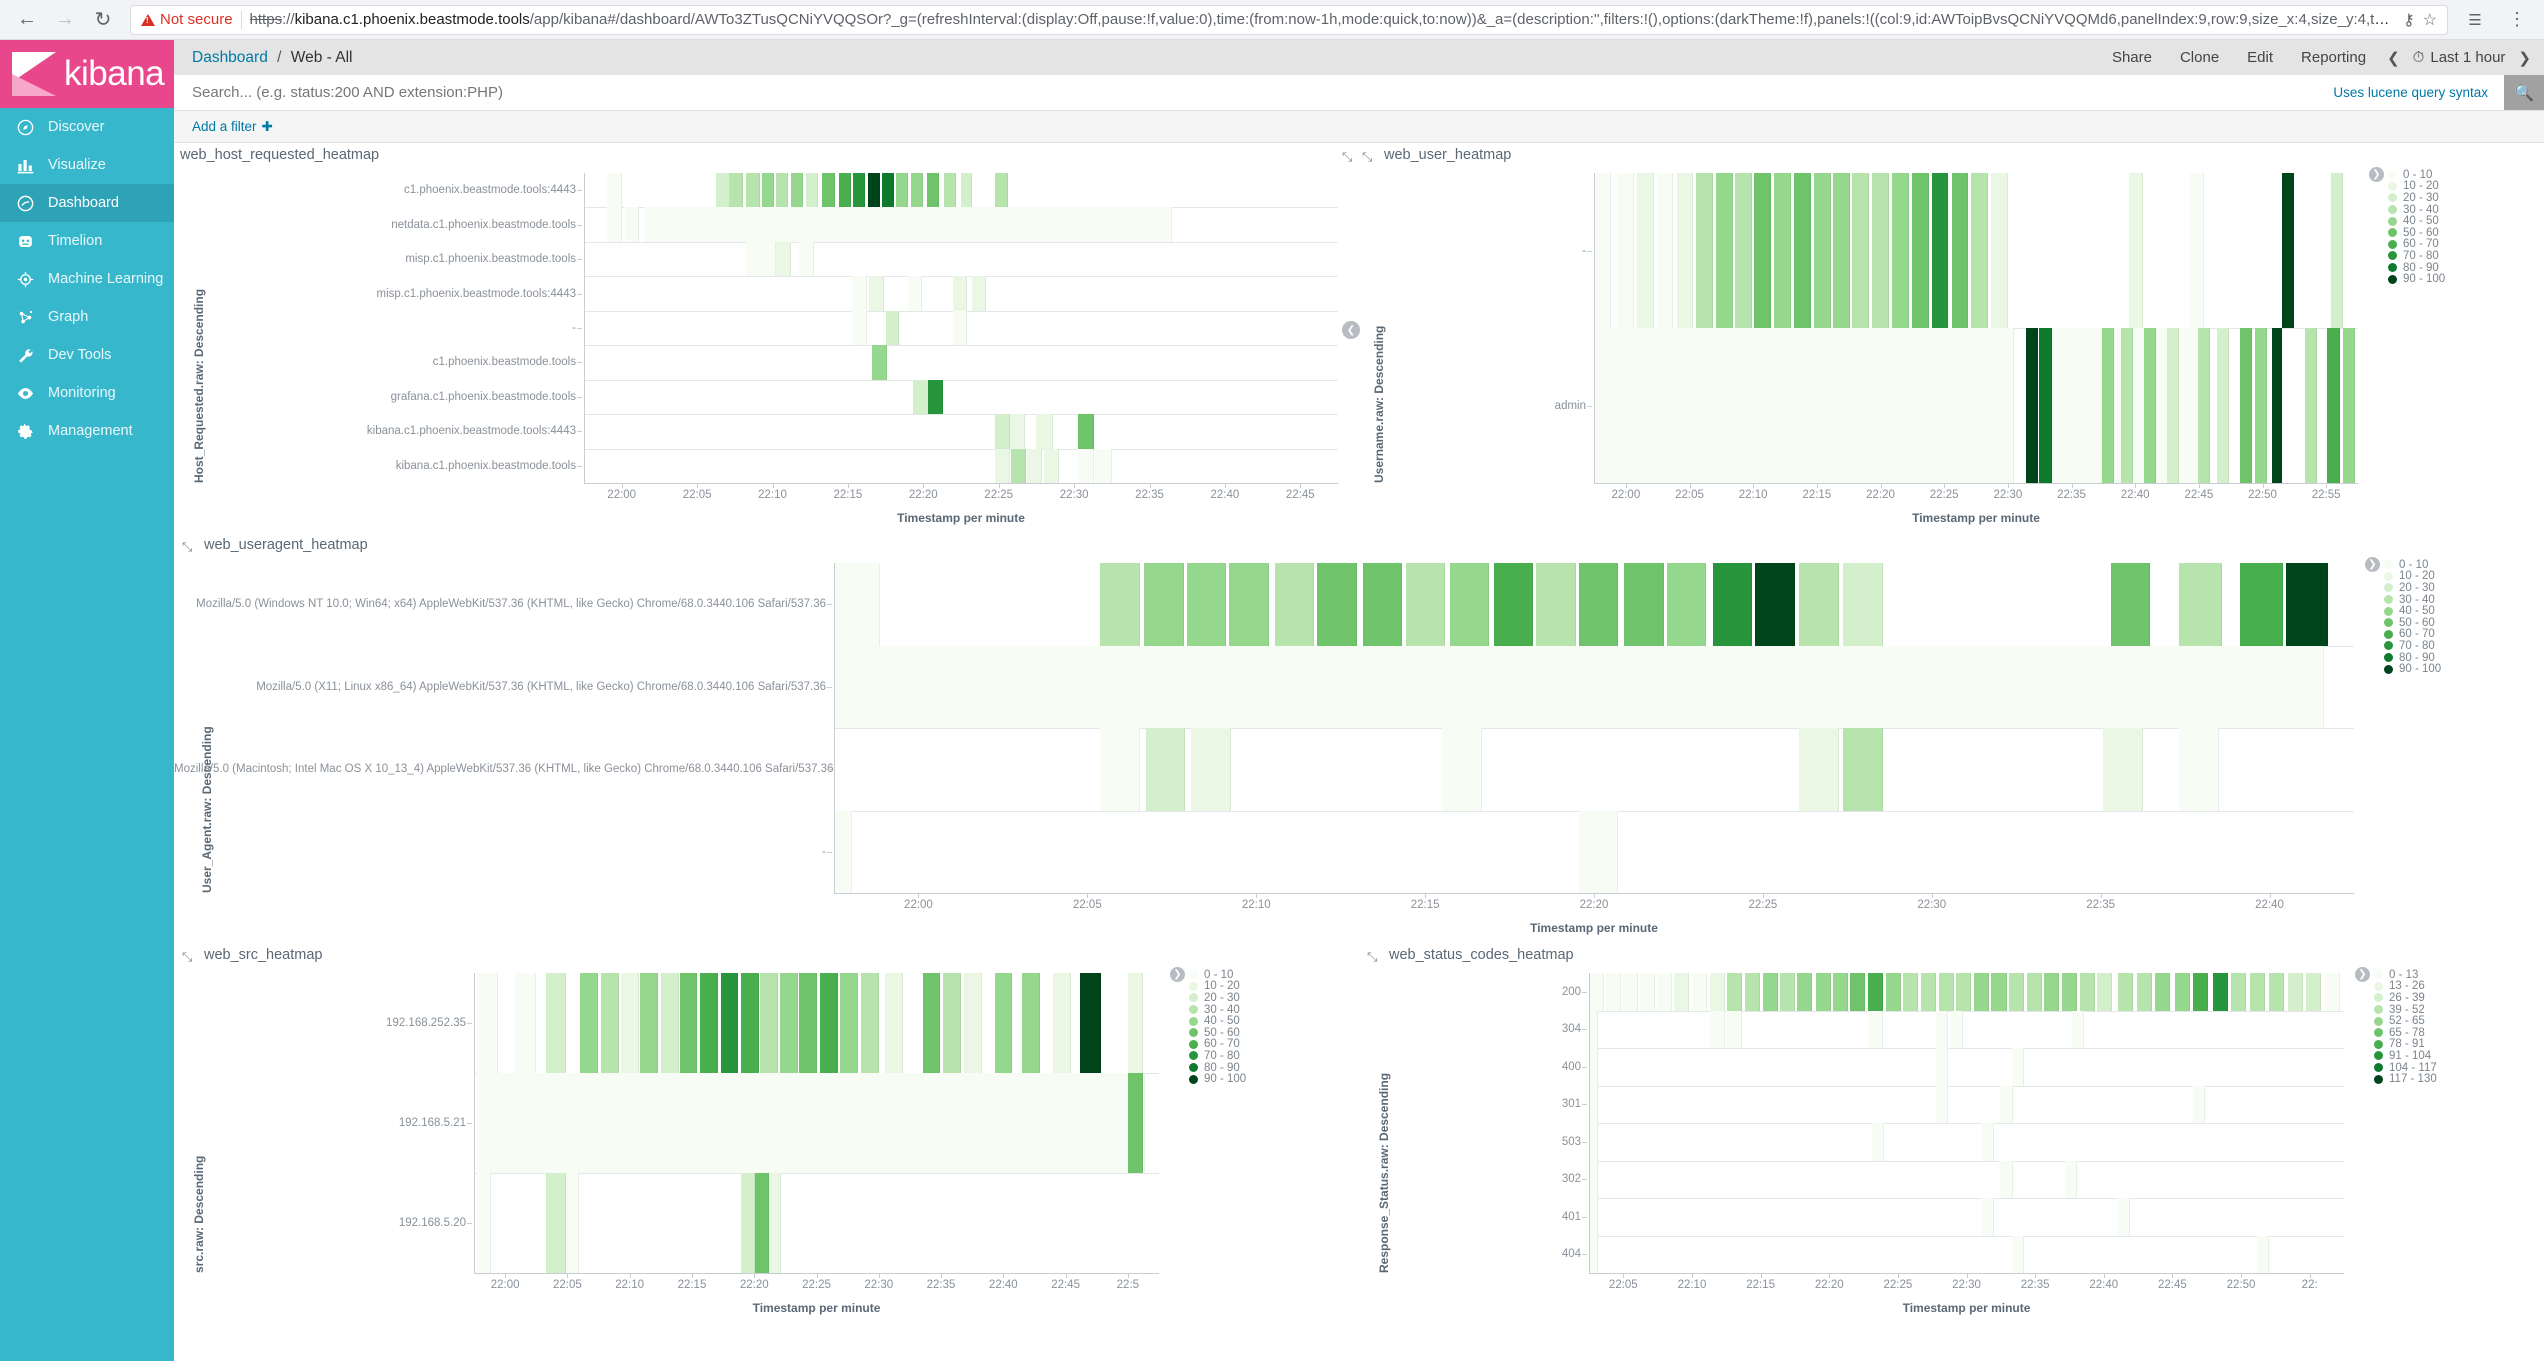 The height and width of the screenshot is (1361, 2544). I want to click on search-icon: 🔍, so click(2524, 92).